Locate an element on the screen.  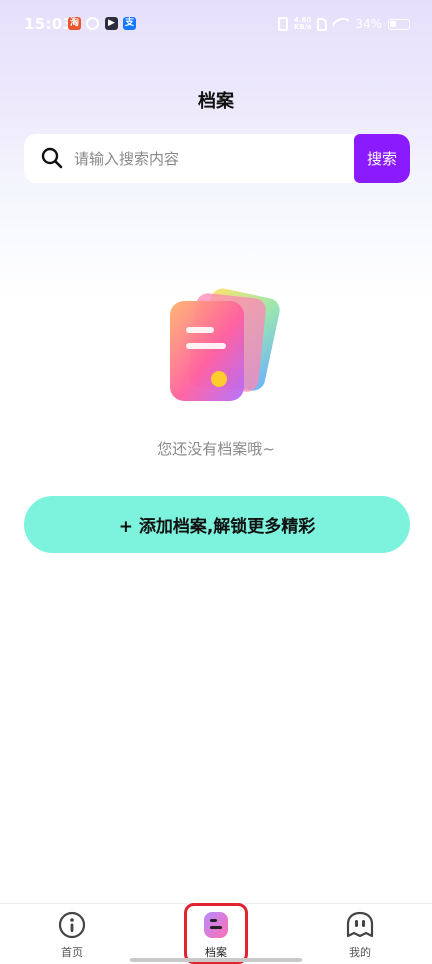
add-archive-button: + 添加档案,解锁更多精彩 is located at coordinates (217, 524).